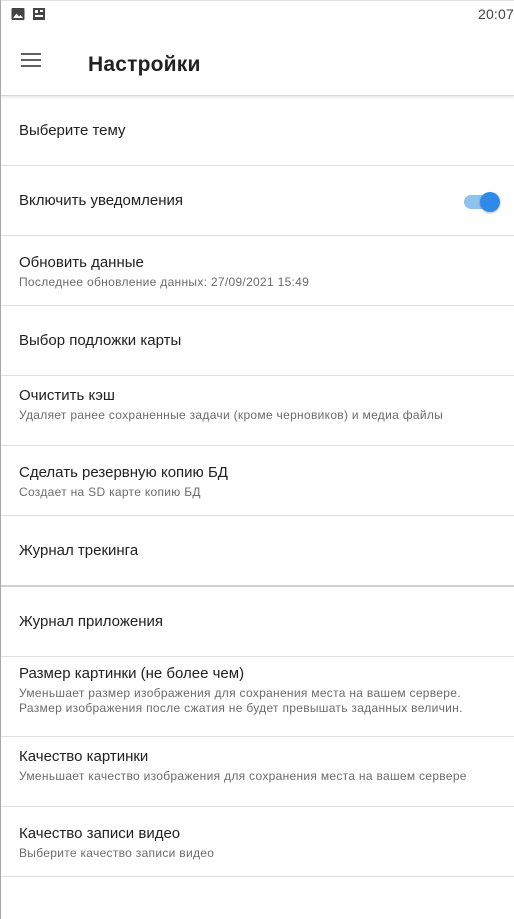 The width and height of the screenshot is (514, 919). Describe the element at coordinates (144, 64) in the screenshot. I see `page-title: Настройки` at that location.